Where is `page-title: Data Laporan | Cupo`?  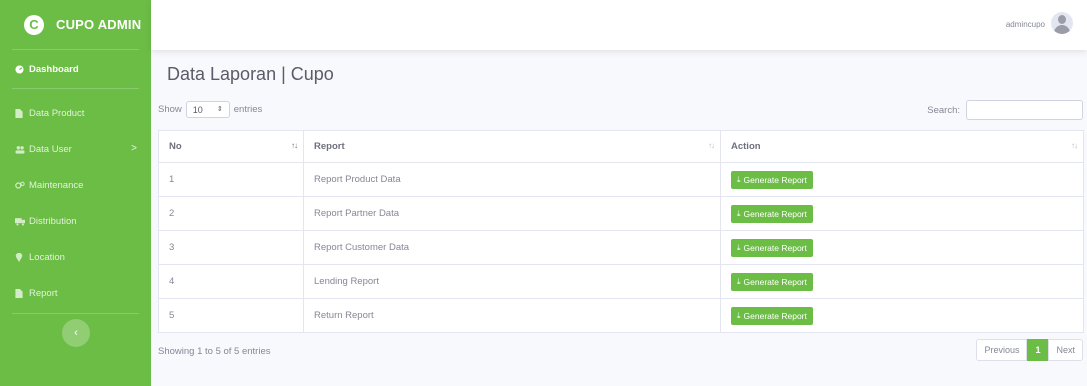 page-title: Data Laporan | Cupo is located at coordinates (250, 74).